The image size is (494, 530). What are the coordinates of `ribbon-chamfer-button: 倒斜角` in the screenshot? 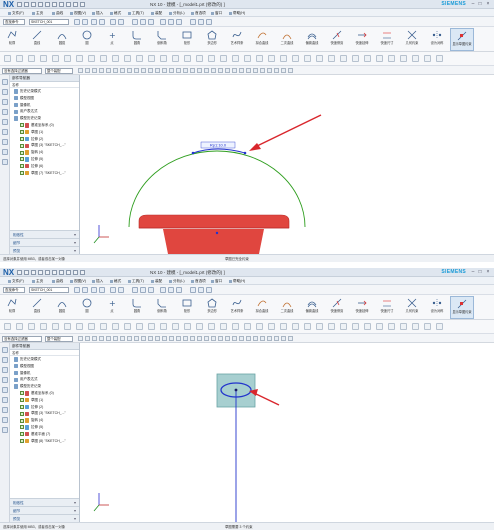 It's located at (162, 39).